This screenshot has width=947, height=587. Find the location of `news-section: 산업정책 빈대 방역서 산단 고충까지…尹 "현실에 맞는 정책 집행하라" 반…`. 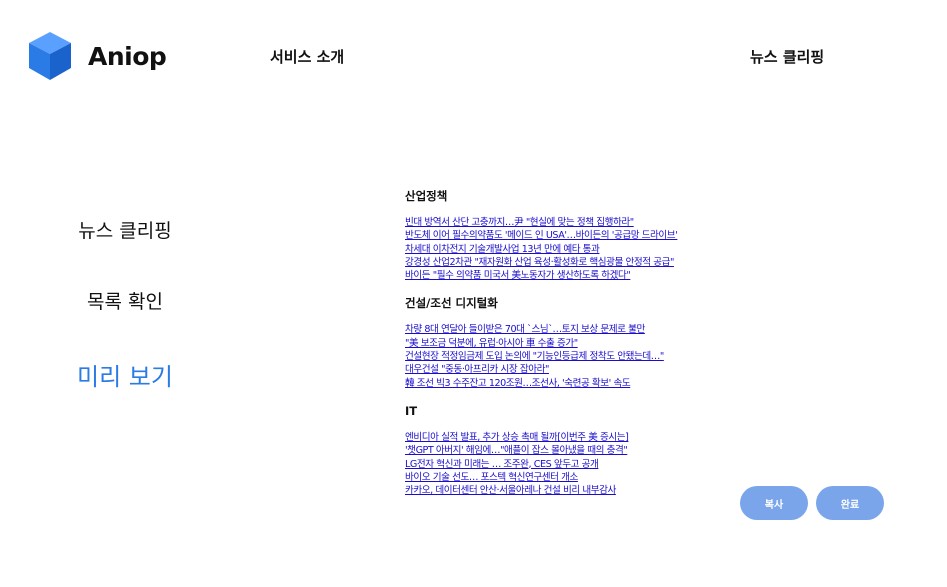

news-section: 산업정책 빈대 방역서 산단 고충까지…尹 "현실에 맞는 정책 집행하라" 반… is located at coordinates (570, 235).